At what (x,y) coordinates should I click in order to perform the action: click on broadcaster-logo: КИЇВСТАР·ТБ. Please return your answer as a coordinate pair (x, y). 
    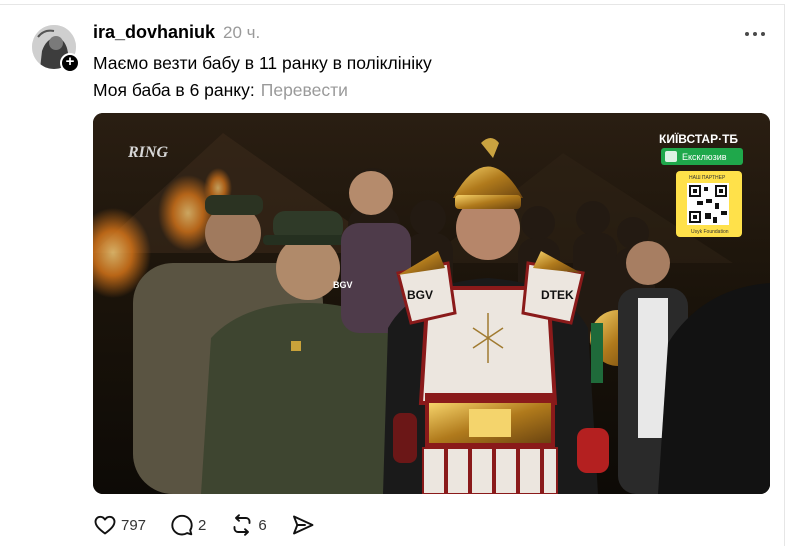
    Looking at the image, I should click on (698, 138).